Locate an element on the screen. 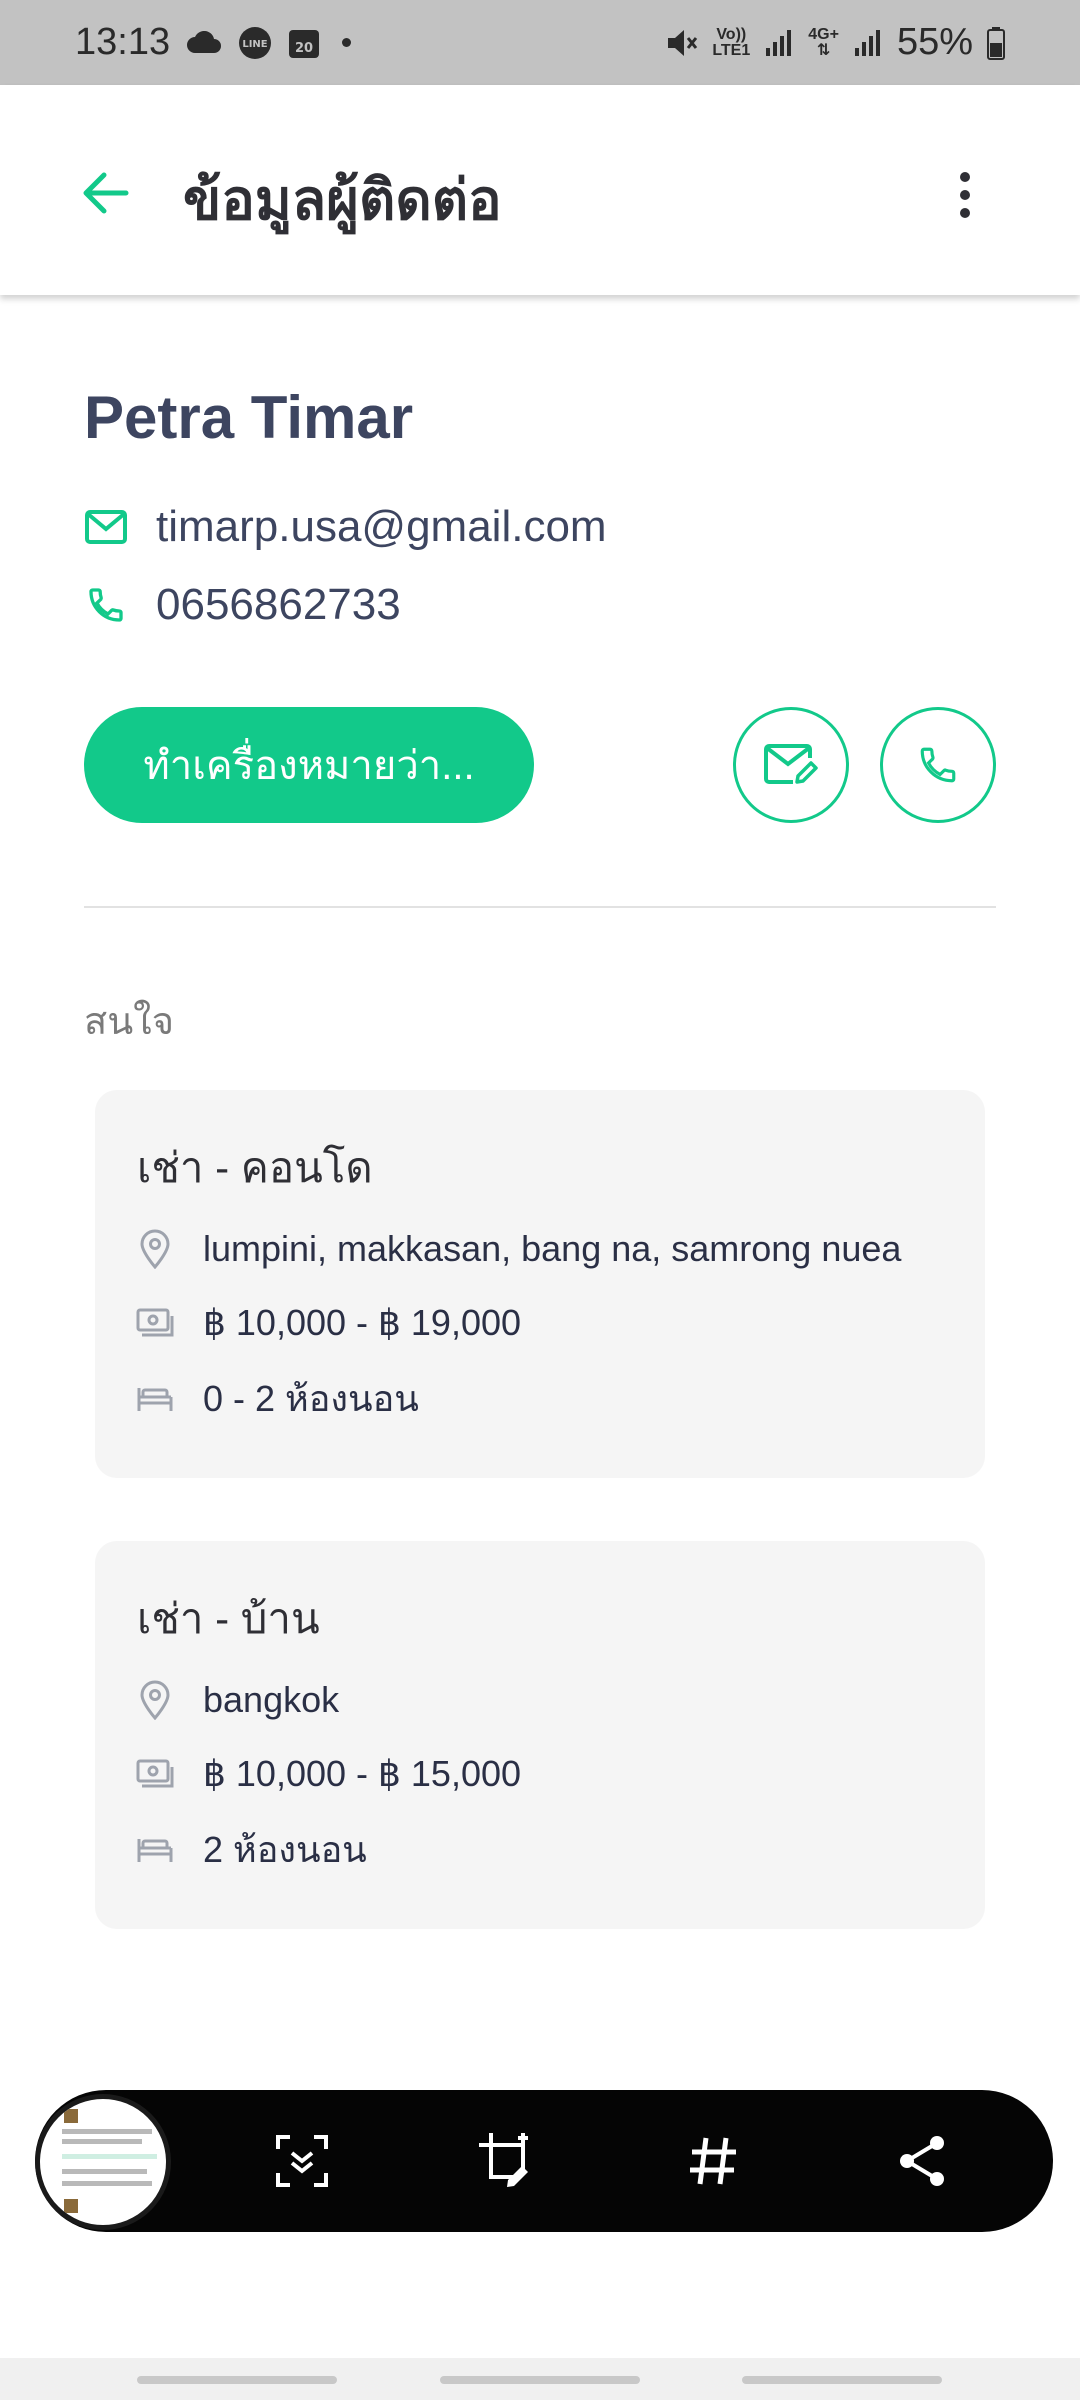  crop-edit-icon is located at coordinates (503, 2160).